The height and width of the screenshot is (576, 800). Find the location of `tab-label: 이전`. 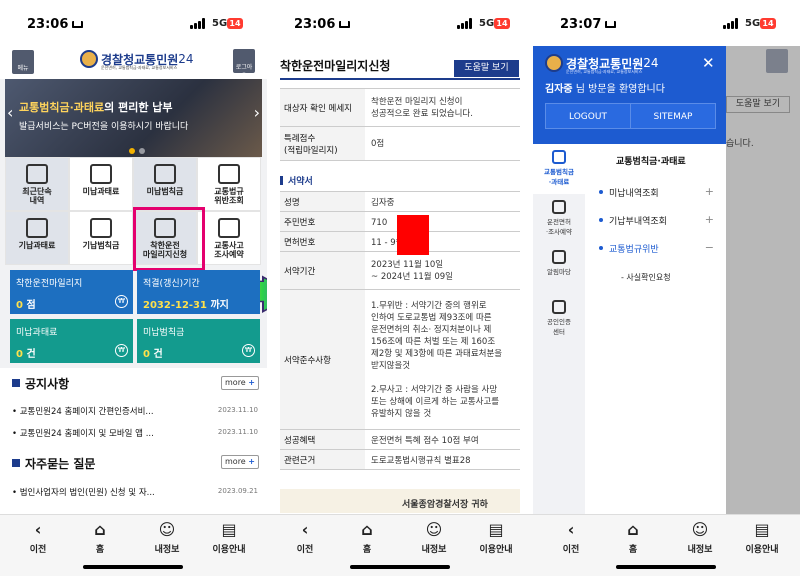

tab-label: 이전 is located at coordinates (571, 550).